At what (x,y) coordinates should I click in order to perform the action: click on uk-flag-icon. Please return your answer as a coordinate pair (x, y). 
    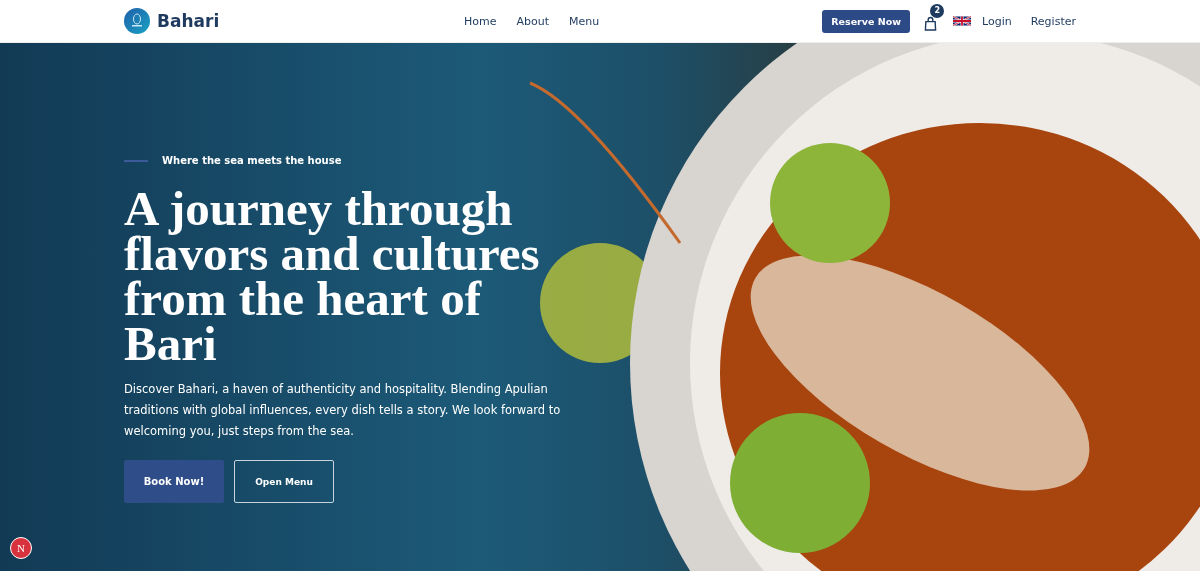
    Looking at the image, I should click on (962, 21).